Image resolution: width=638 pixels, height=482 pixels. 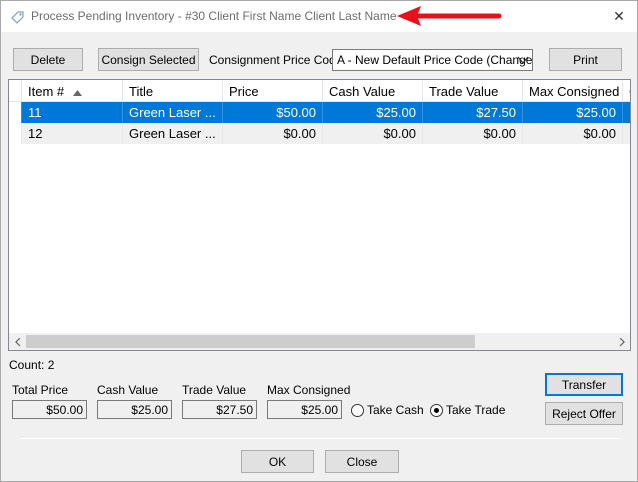 What do you see at coordinates (523, 60) in the screenshot?
I see `chevron-down-icon` at bounding box center [523, 60].